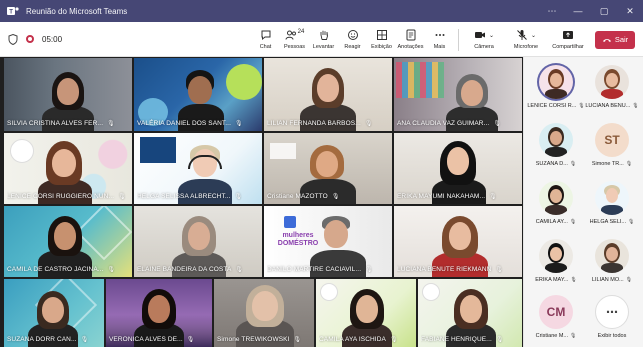 This screenshot has height=347, width=643. What do you see at coordinates (604, 11) in the screenshot?
I see `maximize-button: ▢` at bounding box center [604, 11].